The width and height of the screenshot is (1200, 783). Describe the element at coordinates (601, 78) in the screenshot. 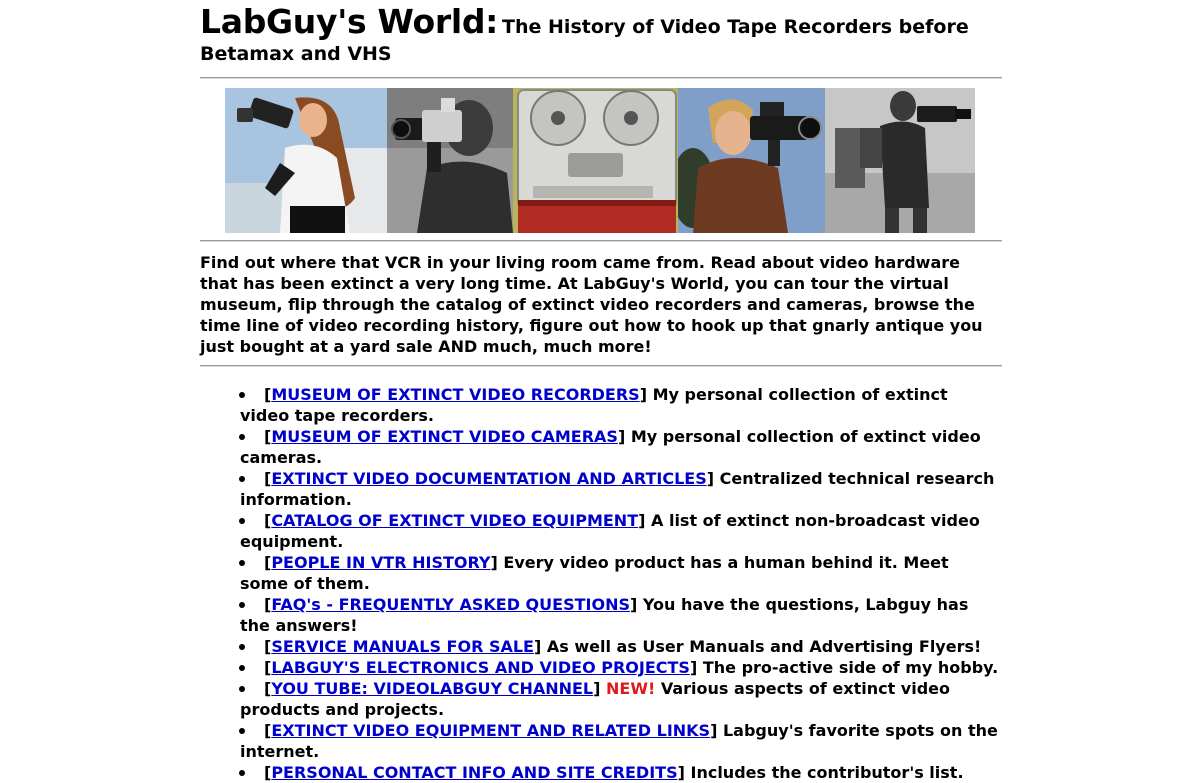

I see `divider-top` at that location.